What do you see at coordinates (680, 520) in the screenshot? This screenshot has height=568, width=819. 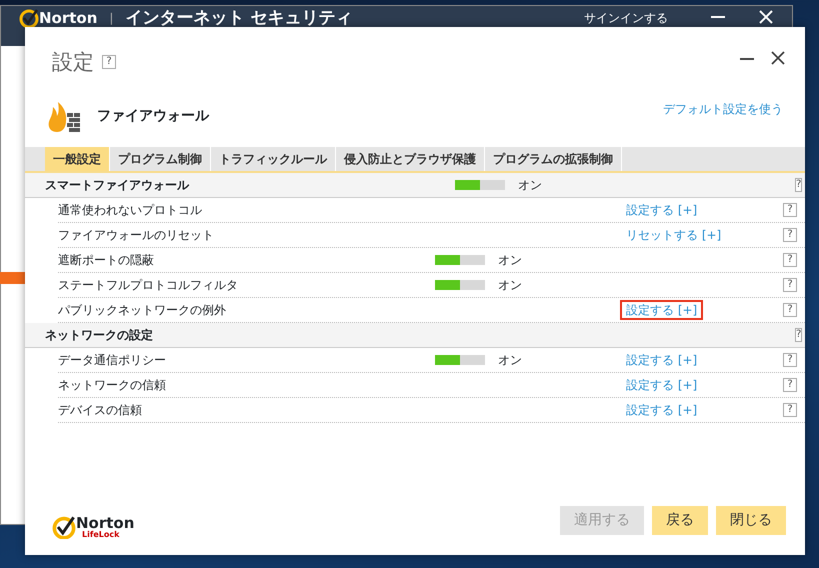 I see `footer-button: 戻る` at bounding box center [680, 520].